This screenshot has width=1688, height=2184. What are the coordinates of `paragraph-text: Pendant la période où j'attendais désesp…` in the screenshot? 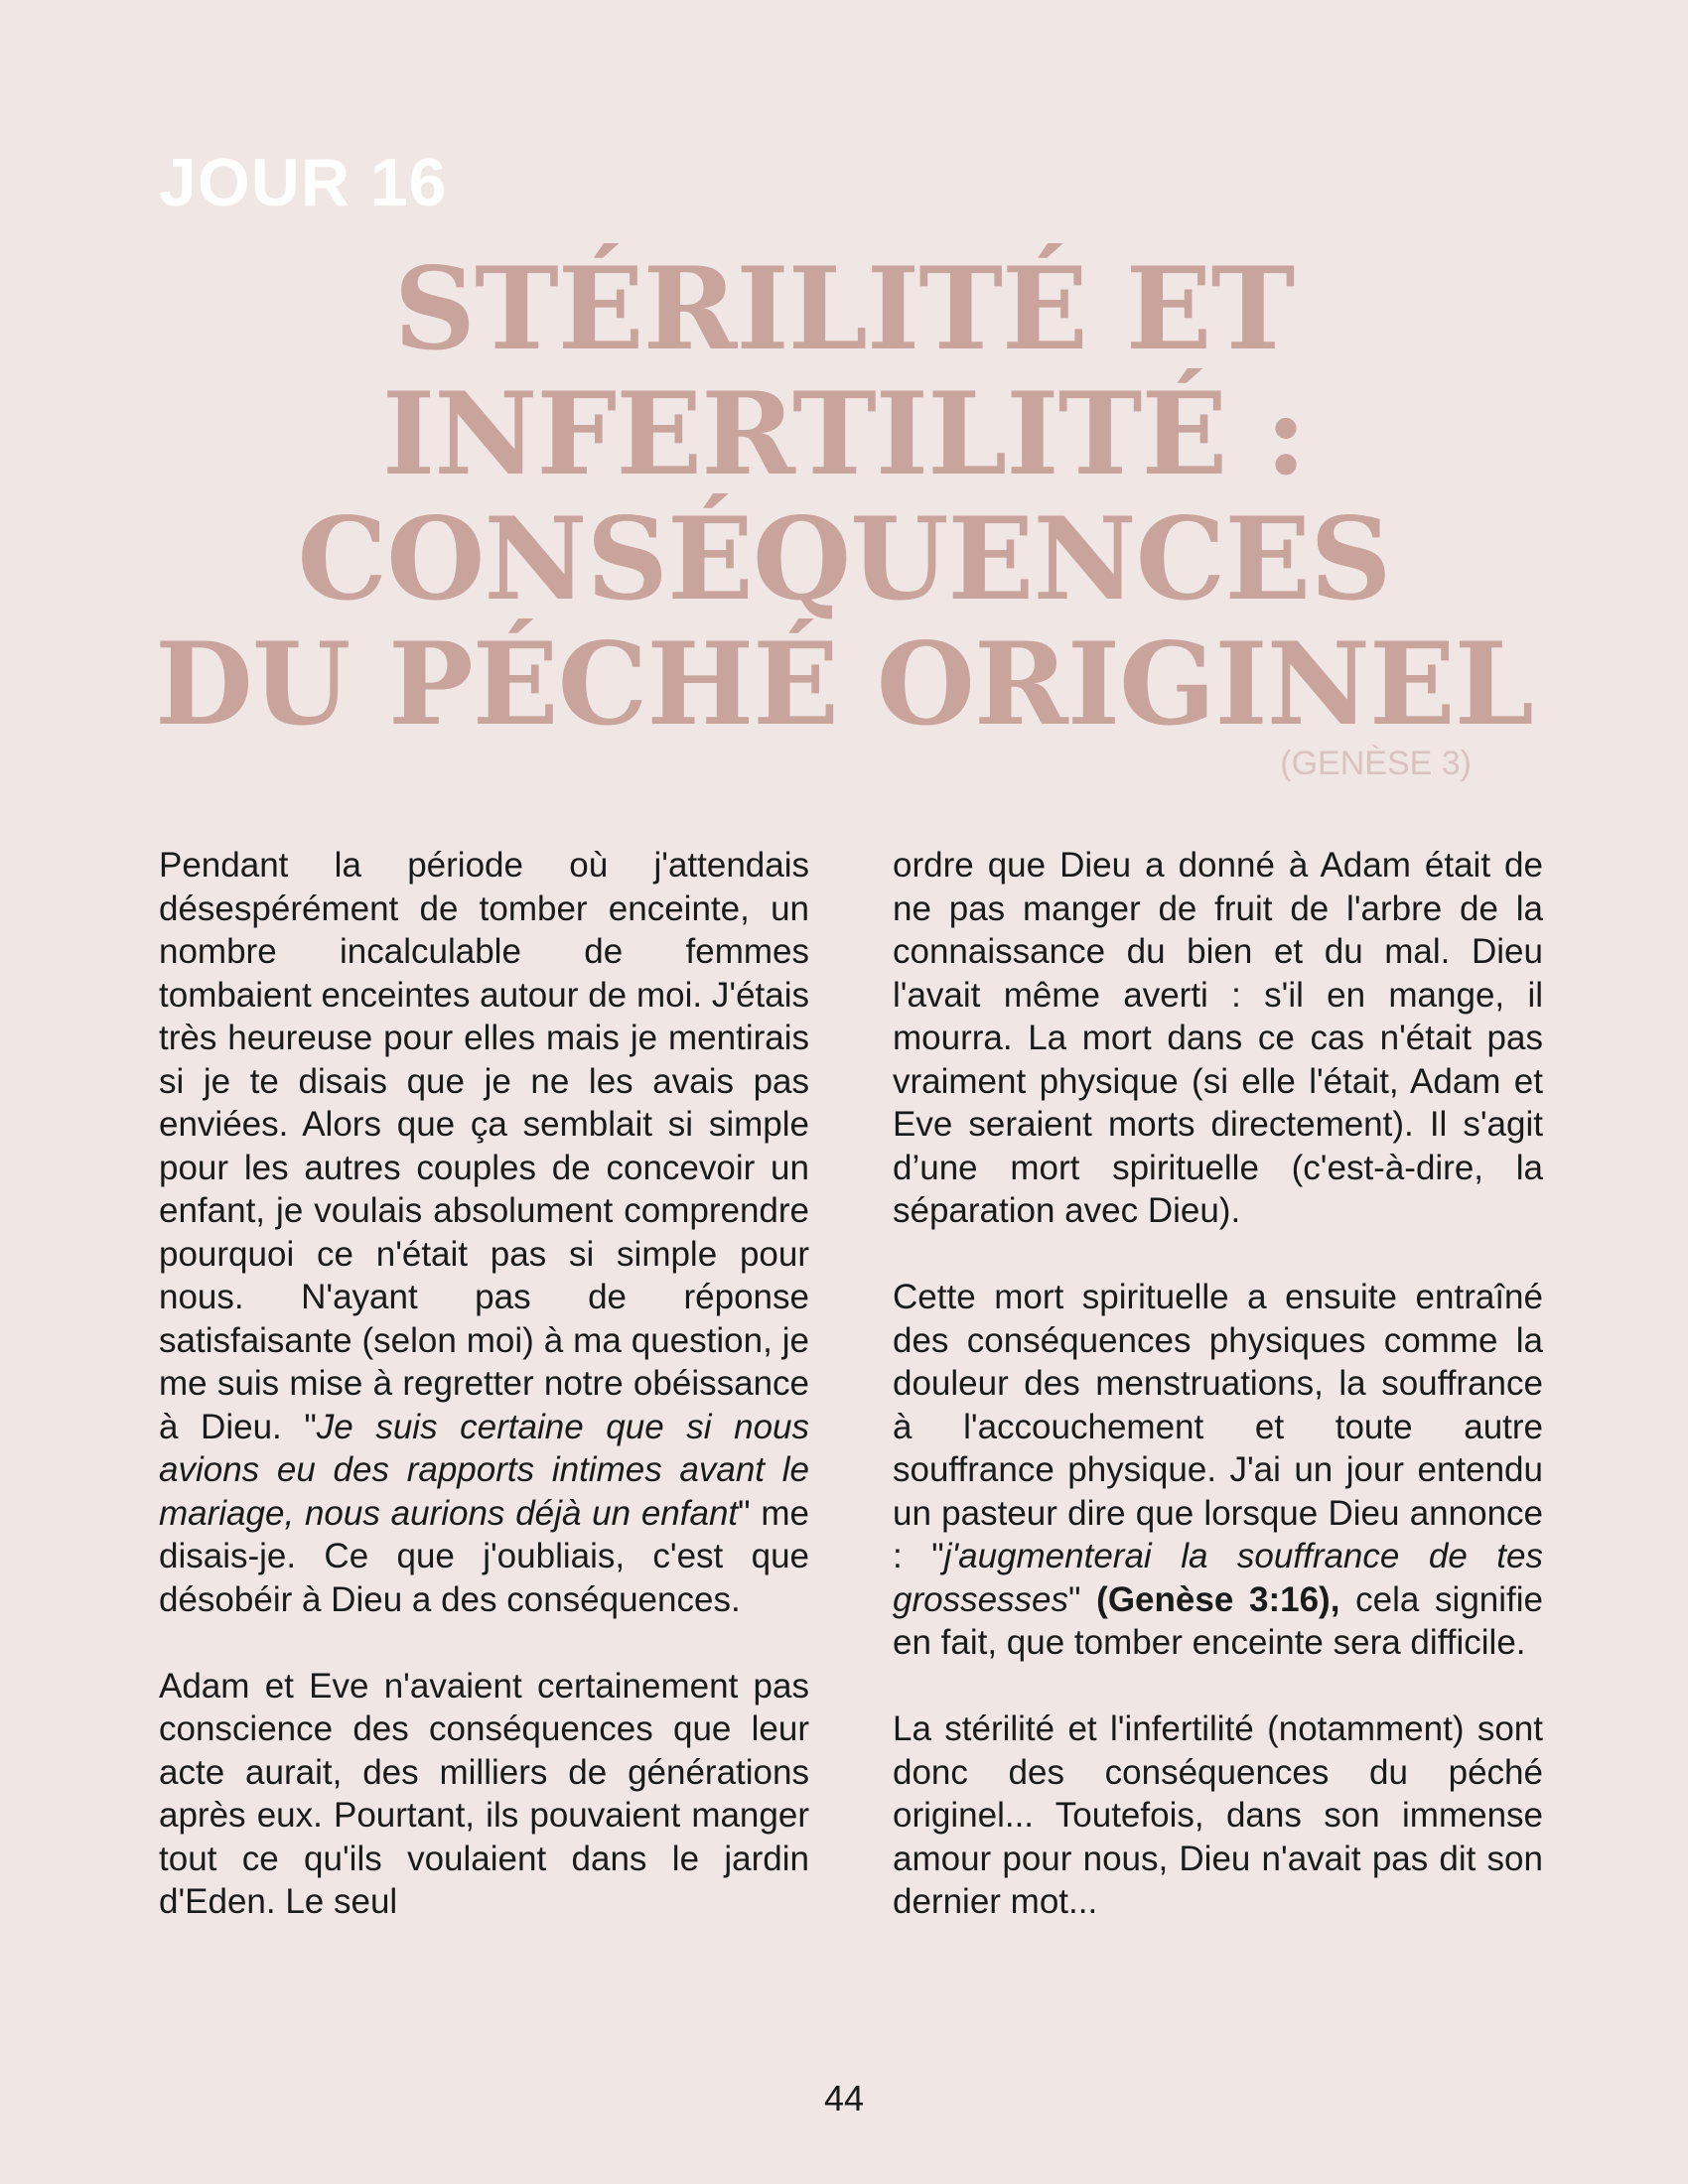 It's located at (484, 1146).